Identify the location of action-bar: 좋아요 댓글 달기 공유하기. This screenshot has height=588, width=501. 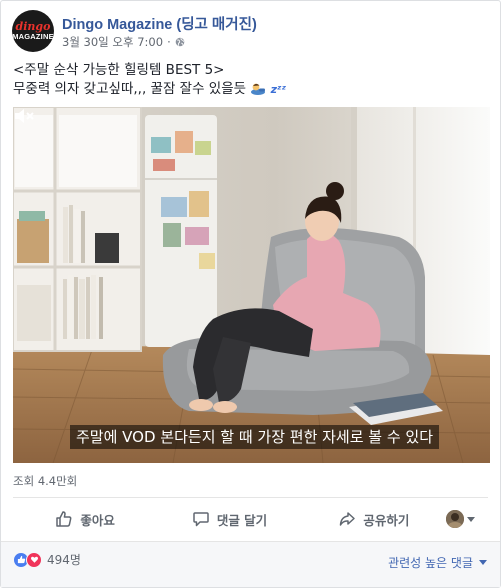
(251, 519).